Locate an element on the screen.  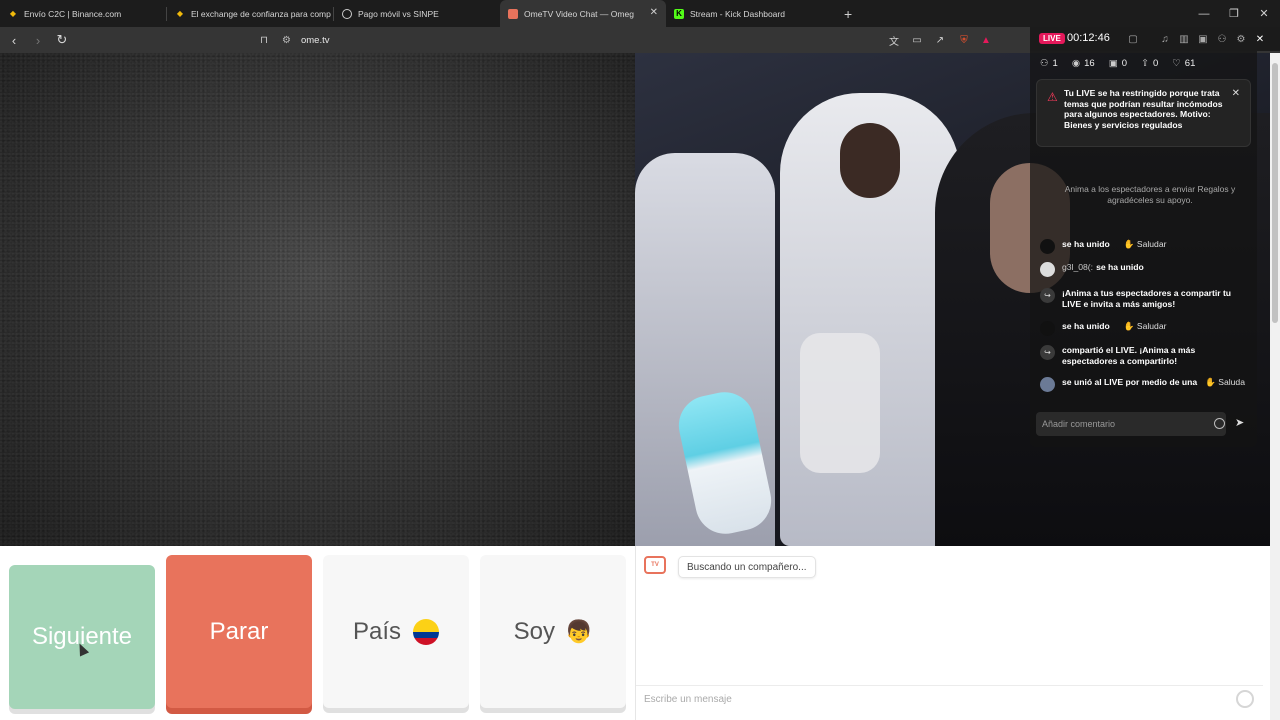
scrollbar-thumb is located at coordinates (1275, 193).